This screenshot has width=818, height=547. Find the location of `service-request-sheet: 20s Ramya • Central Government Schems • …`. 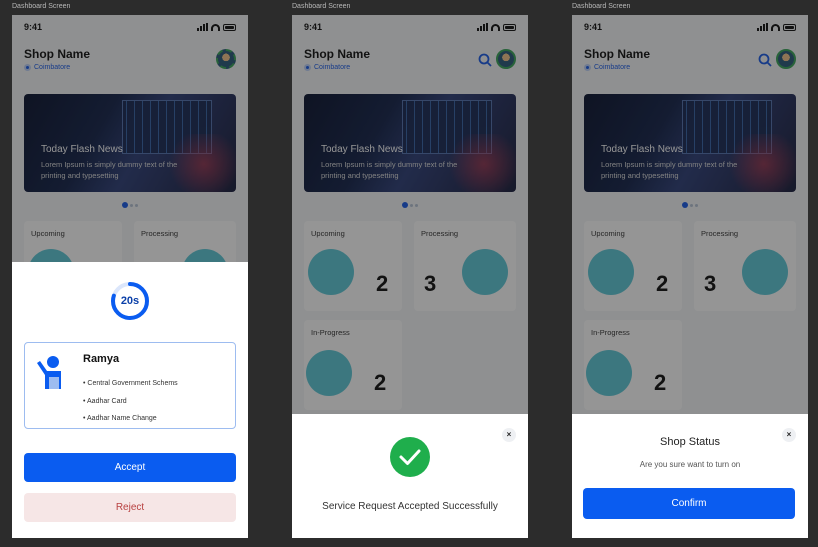

service-request-sheet: 20s Ramya • Central Government Schems • … is located at coordinates (130, 400).